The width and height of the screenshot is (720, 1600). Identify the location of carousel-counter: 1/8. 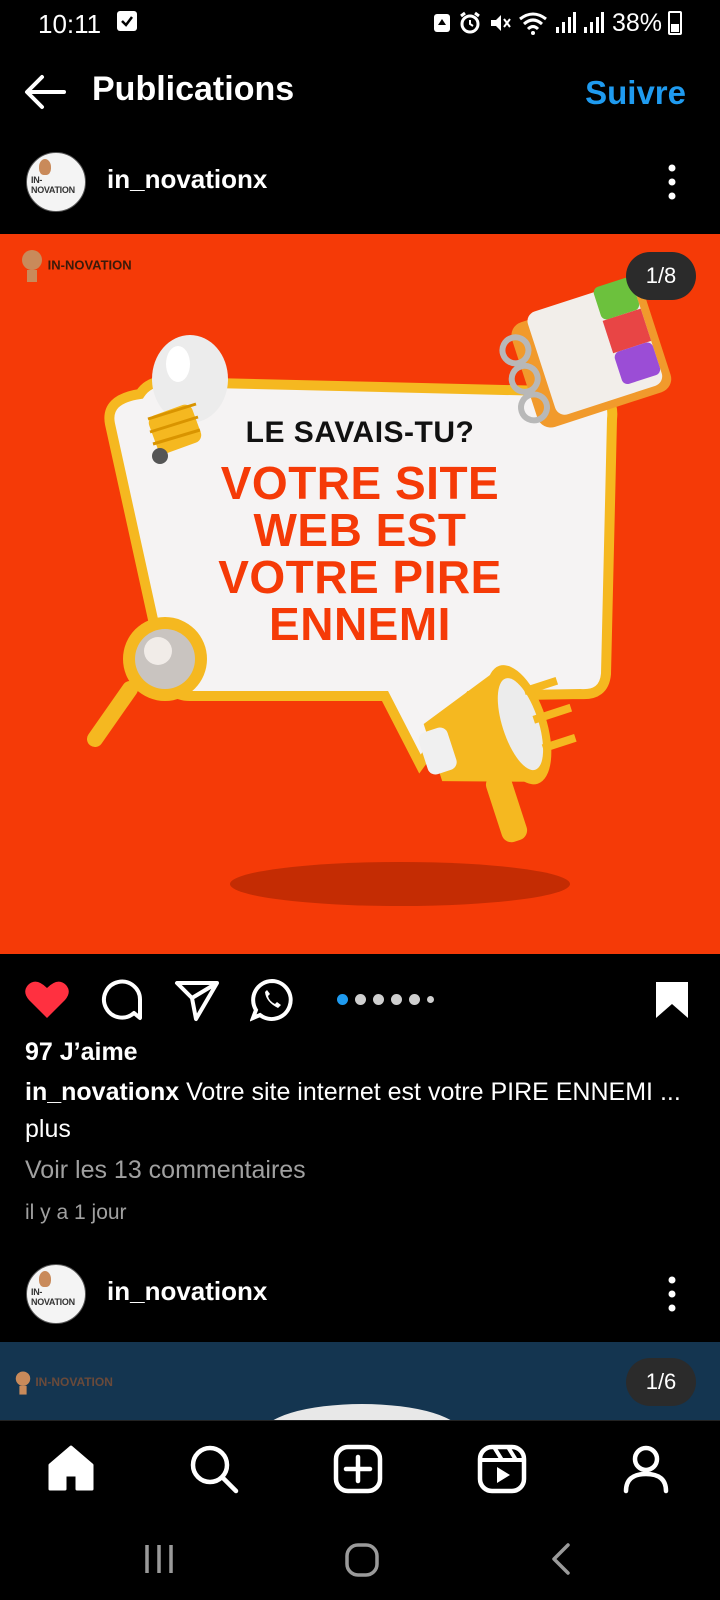
(661, 276).